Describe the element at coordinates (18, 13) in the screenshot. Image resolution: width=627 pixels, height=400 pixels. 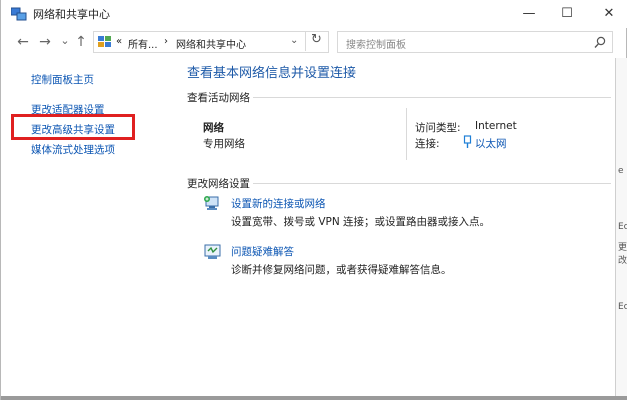
I see `network-center-icon` at that location.